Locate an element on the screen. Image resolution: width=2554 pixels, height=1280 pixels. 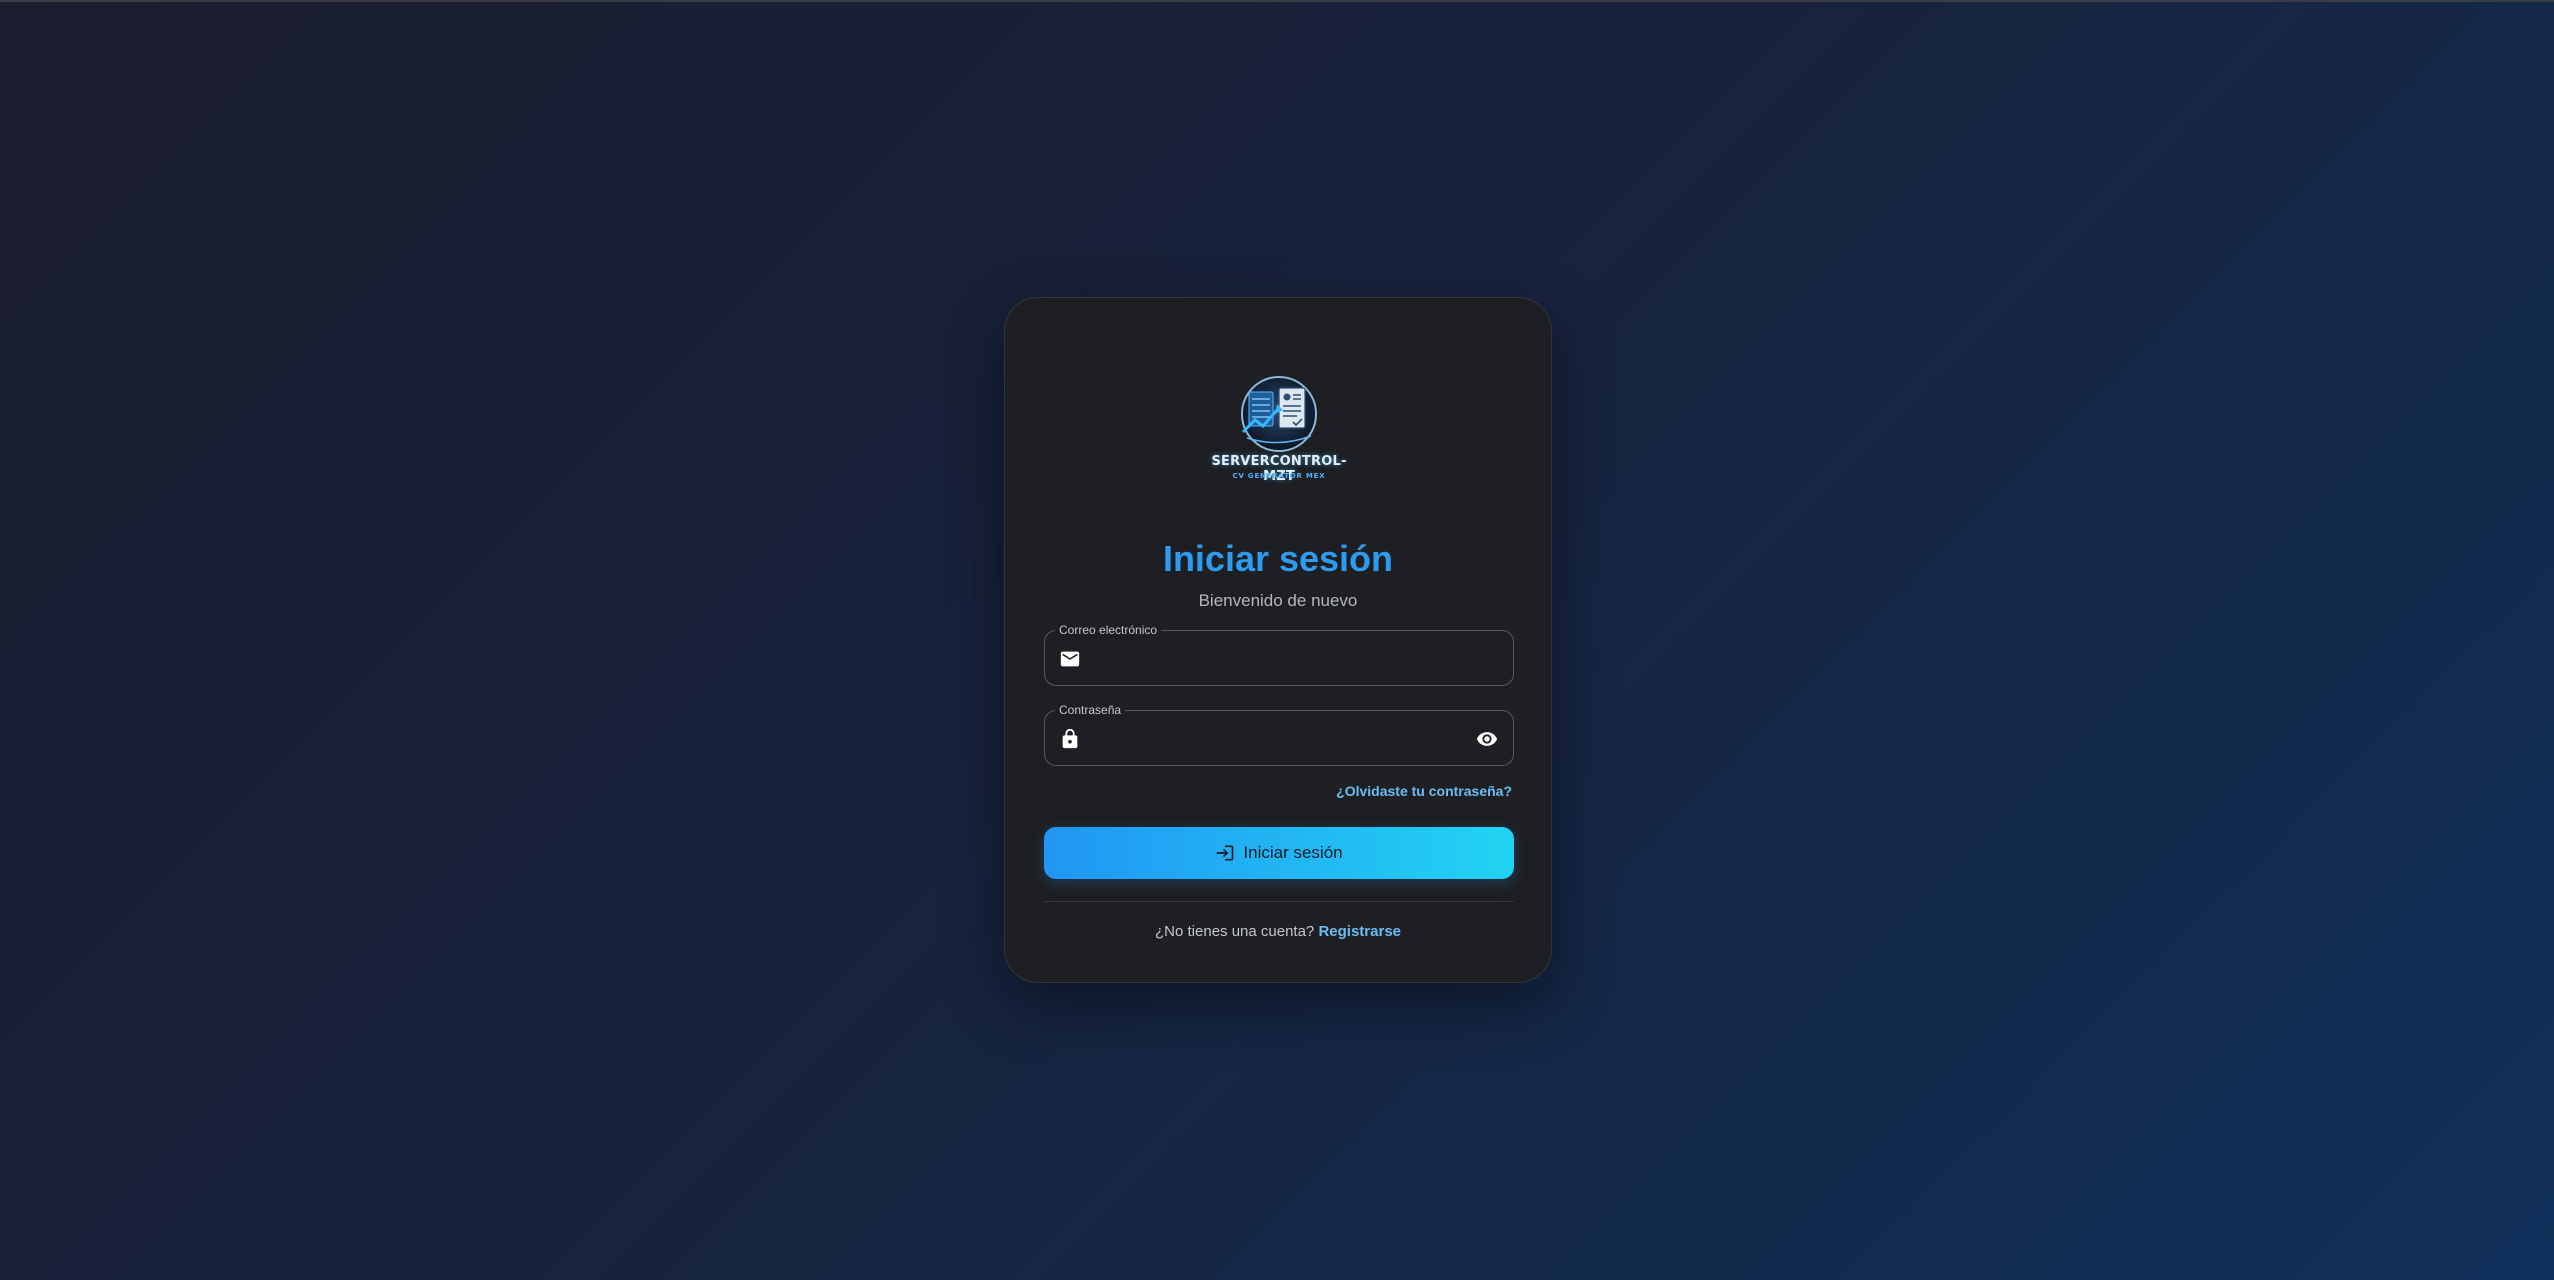
login-icon is located at coordinates (1225, 853).